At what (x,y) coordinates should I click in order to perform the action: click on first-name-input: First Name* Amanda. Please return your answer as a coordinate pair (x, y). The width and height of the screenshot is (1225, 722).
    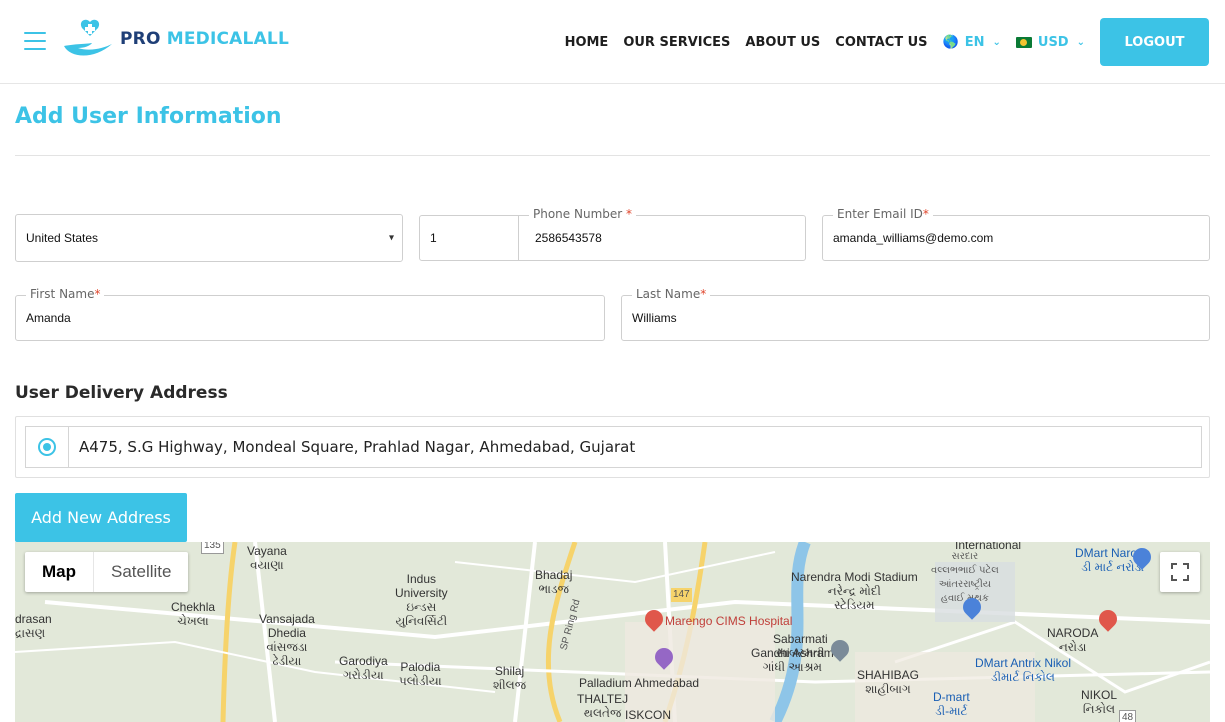
    Looking at the image, I should click on (310, 314).